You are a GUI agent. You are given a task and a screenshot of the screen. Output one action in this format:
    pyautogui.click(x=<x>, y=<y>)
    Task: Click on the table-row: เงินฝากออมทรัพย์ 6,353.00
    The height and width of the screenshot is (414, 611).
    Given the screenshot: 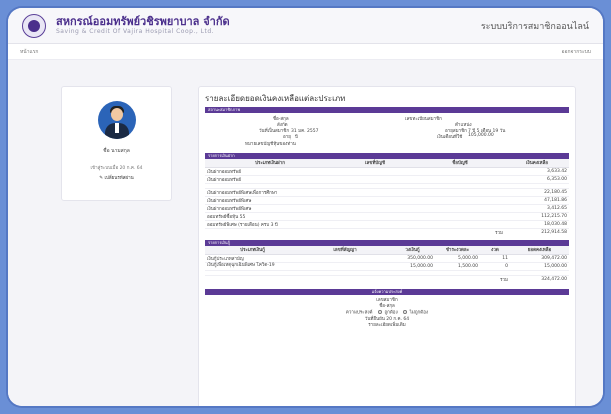 What is the action you would take?
    pyautogui.click(x=387, y=179)
    